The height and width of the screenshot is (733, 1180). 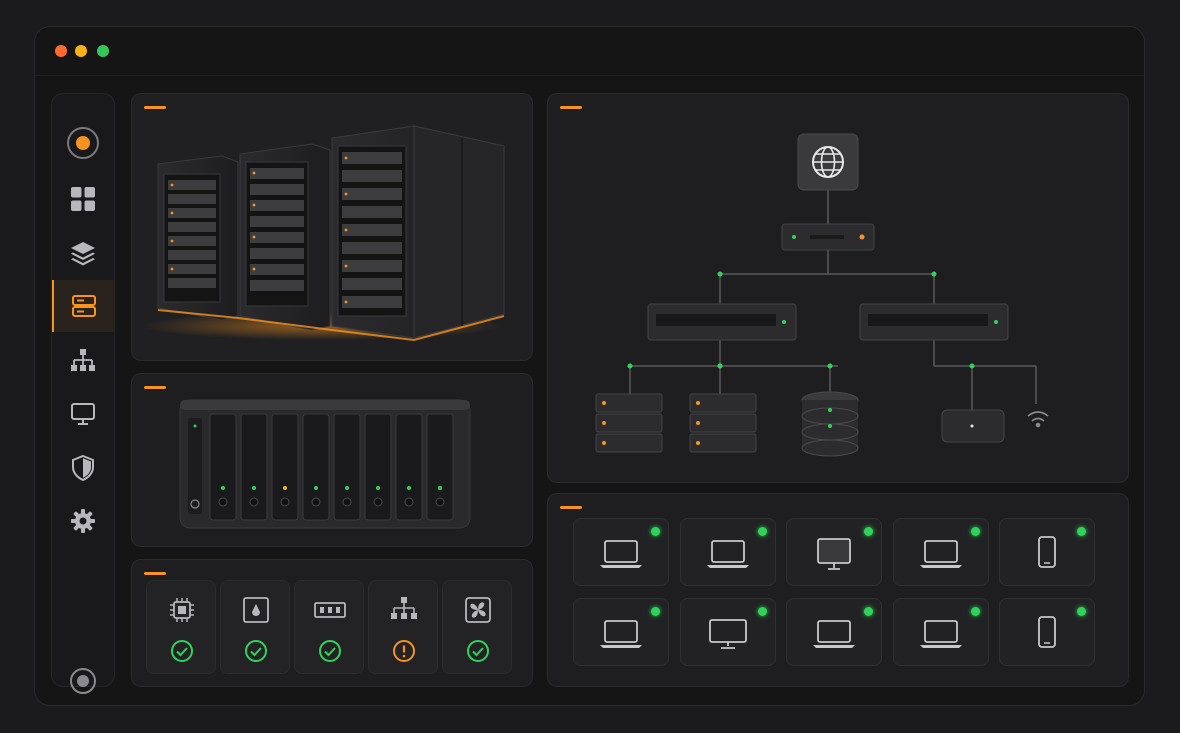 I want to click on layers-icon, so click(x=83, y=254).